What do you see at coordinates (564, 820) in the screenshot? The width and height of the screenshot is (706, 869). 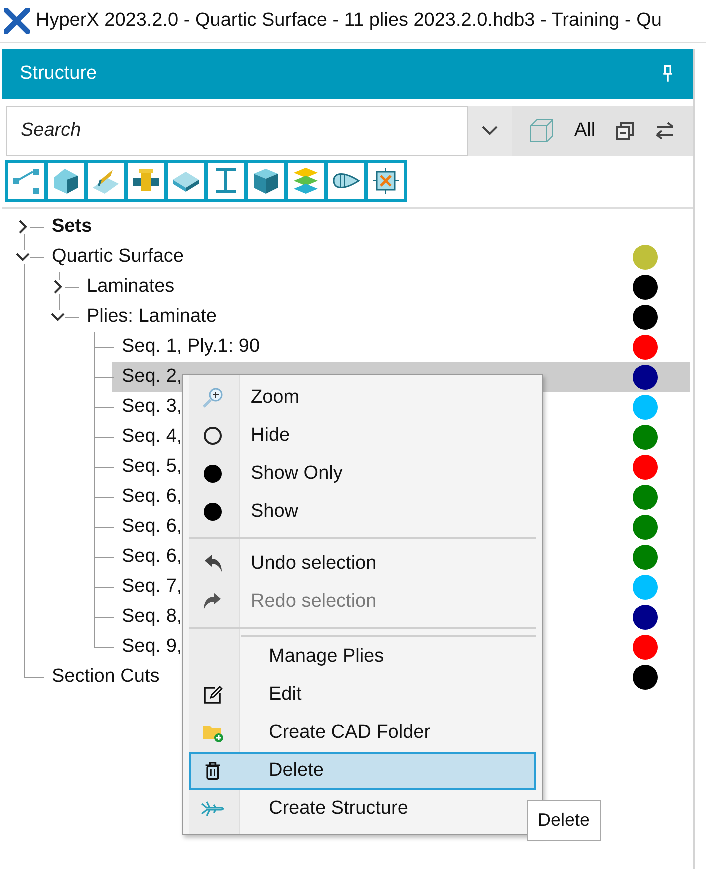 I see `tooltip: Delete` at bounding box center [564, 820].